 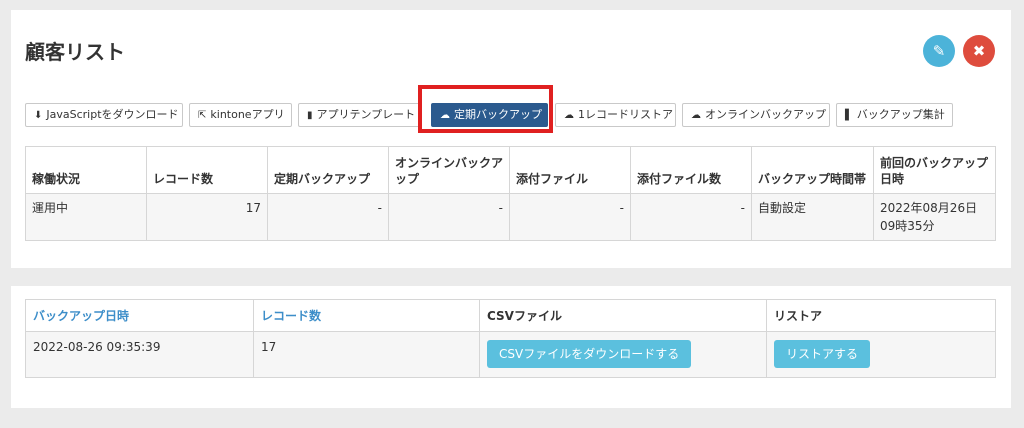 I want to click on restore-button: リストアする, so click(x=822, y=354).